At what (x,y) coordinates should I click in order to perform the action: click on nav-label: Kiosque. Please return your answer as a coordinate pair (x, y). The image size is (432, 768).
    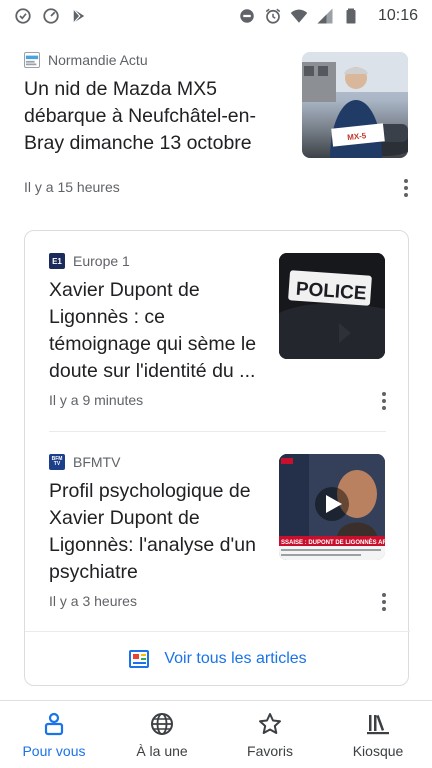
    Looking at the image, I should click on (378, 751).